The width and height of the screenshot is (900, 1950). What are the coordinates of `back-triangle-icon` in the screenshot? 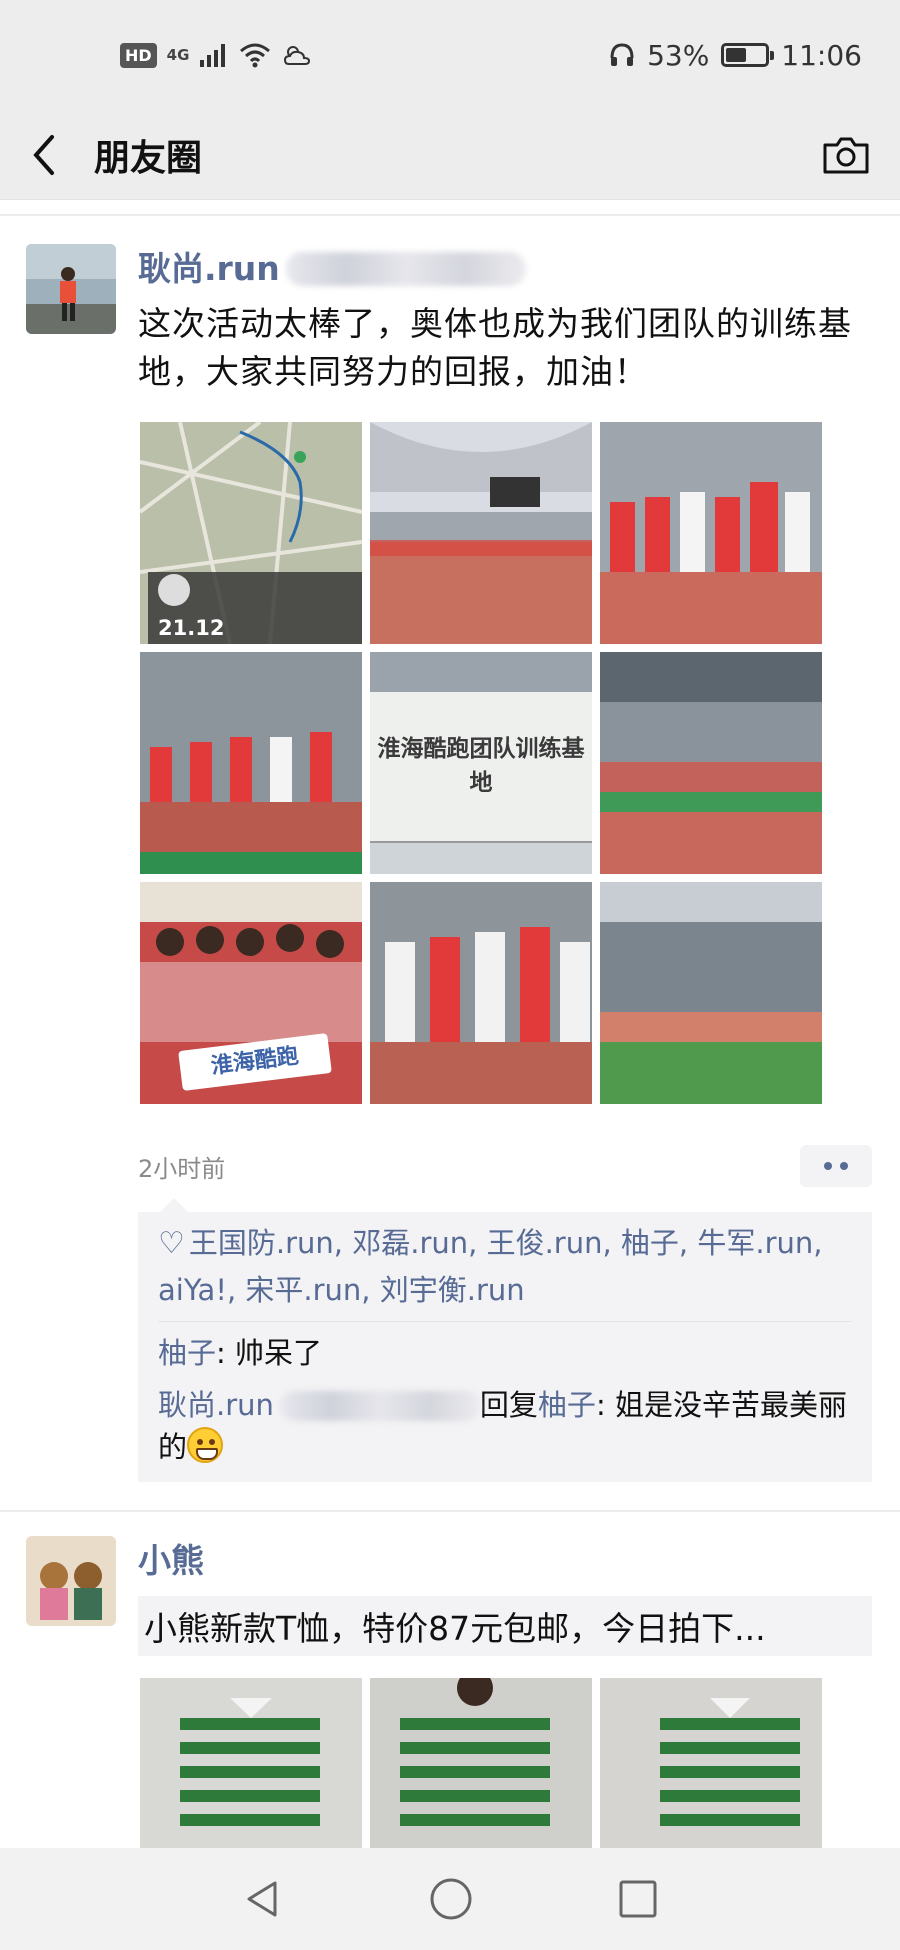 It's located at (263, 1899).